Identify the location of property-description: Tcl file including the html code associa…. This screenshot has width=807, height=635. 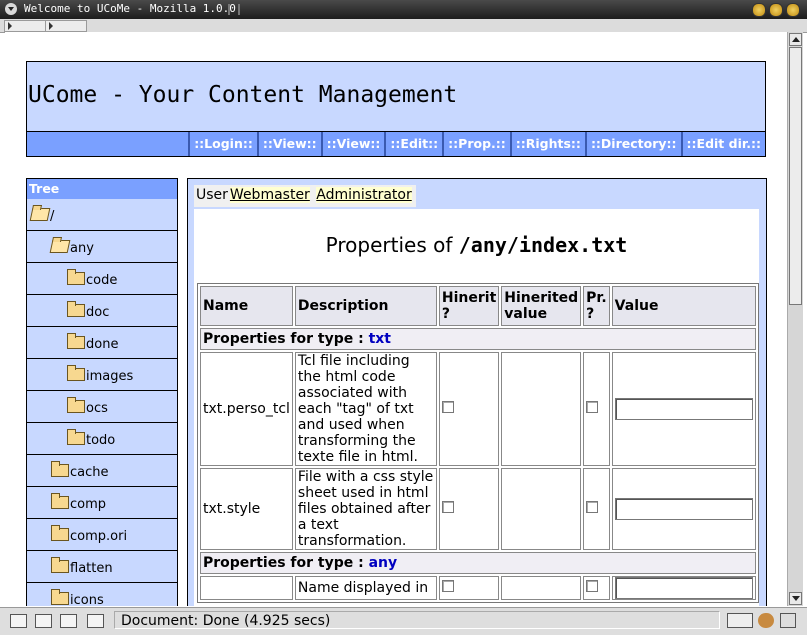
(365, 409).